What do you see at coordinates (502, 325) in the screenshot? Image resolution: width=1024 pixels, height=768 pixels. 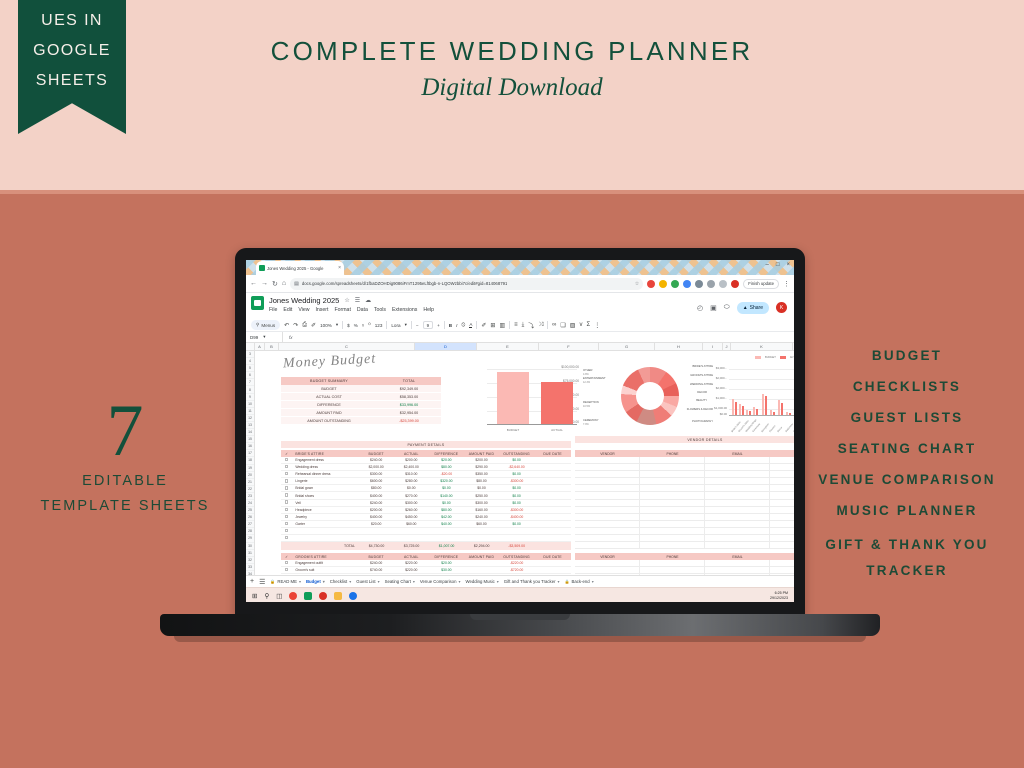 I see `merge-cells-icon: ▥` at bounding box center [502, 325].